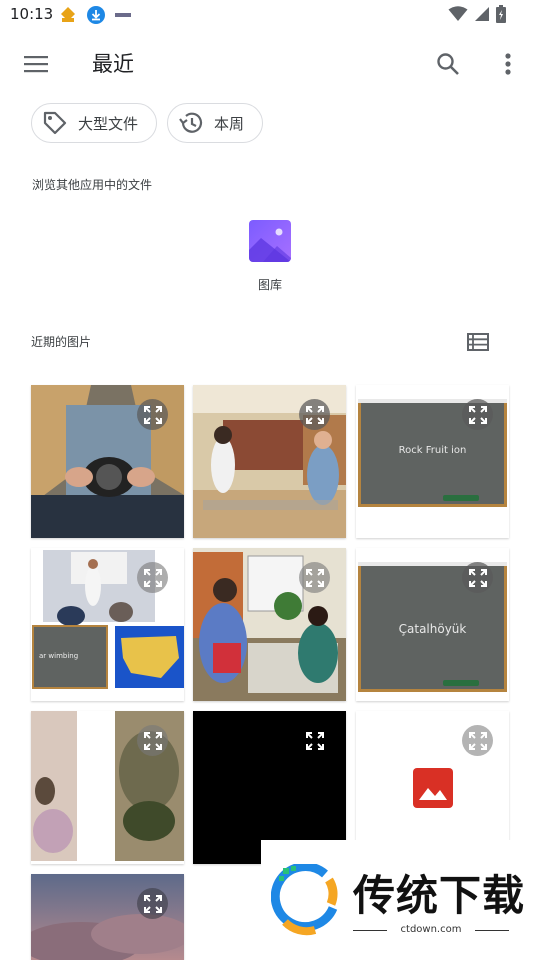 This screenshot has width=540, height=960. I want to click on search-button, so click(448, 64).